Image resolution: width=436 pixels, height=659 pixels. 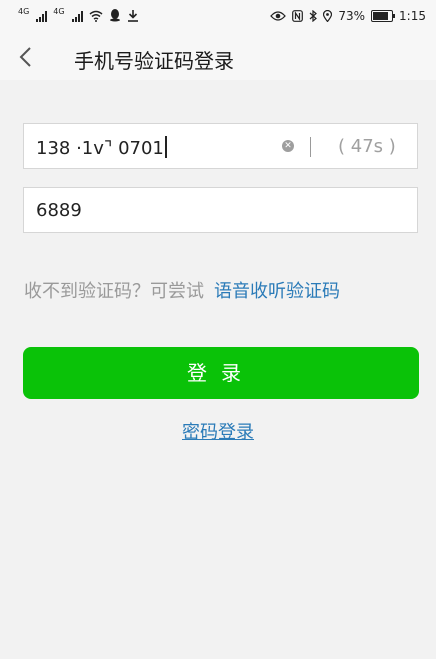 What do you see at coordinates (59, 11) in the screenshot?
I see `network-type-2: 4G` at bounding box center [59, 11].